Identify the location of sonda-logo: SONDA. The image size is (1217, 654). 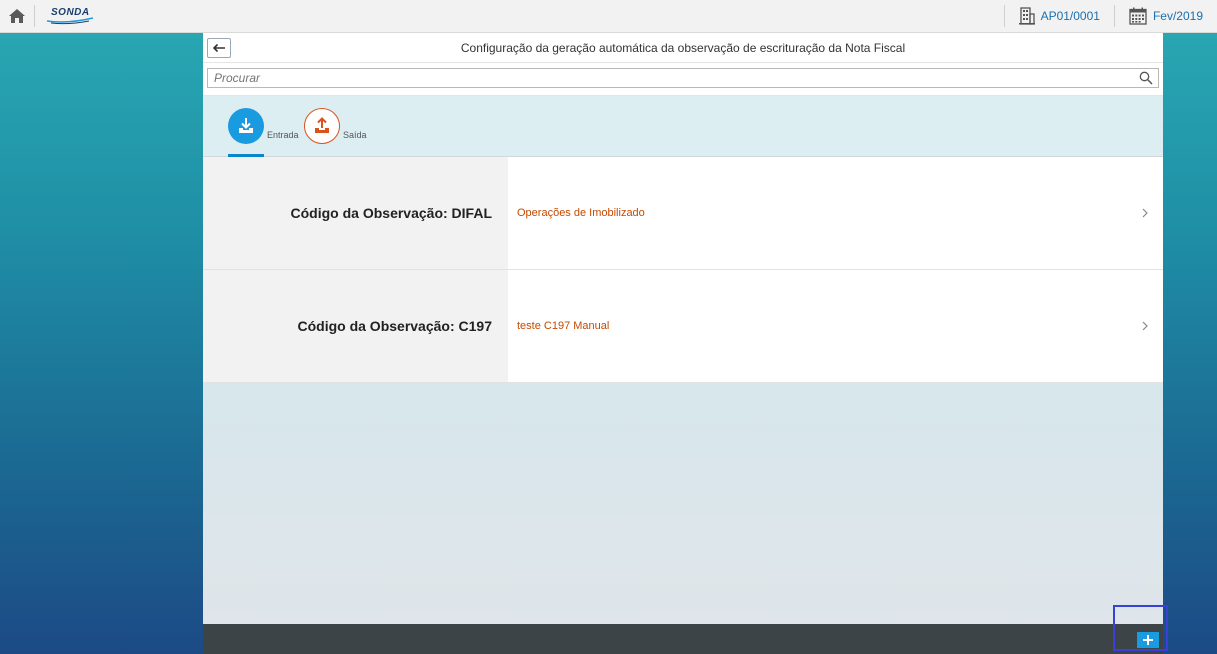
(64, 16).